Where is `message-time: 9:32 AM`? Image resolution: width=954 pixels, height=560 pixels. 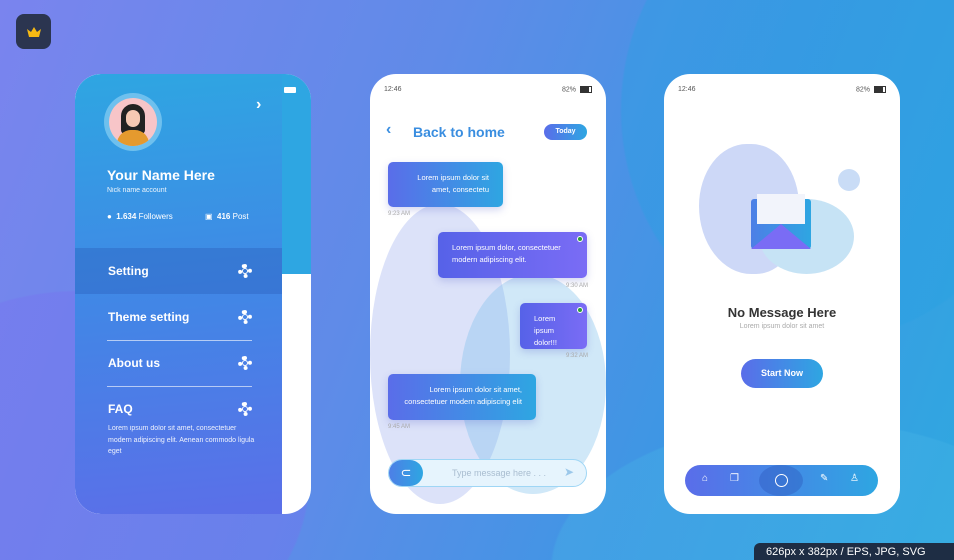 message-time: 9:32 AM is located at coordinates (576, 356).